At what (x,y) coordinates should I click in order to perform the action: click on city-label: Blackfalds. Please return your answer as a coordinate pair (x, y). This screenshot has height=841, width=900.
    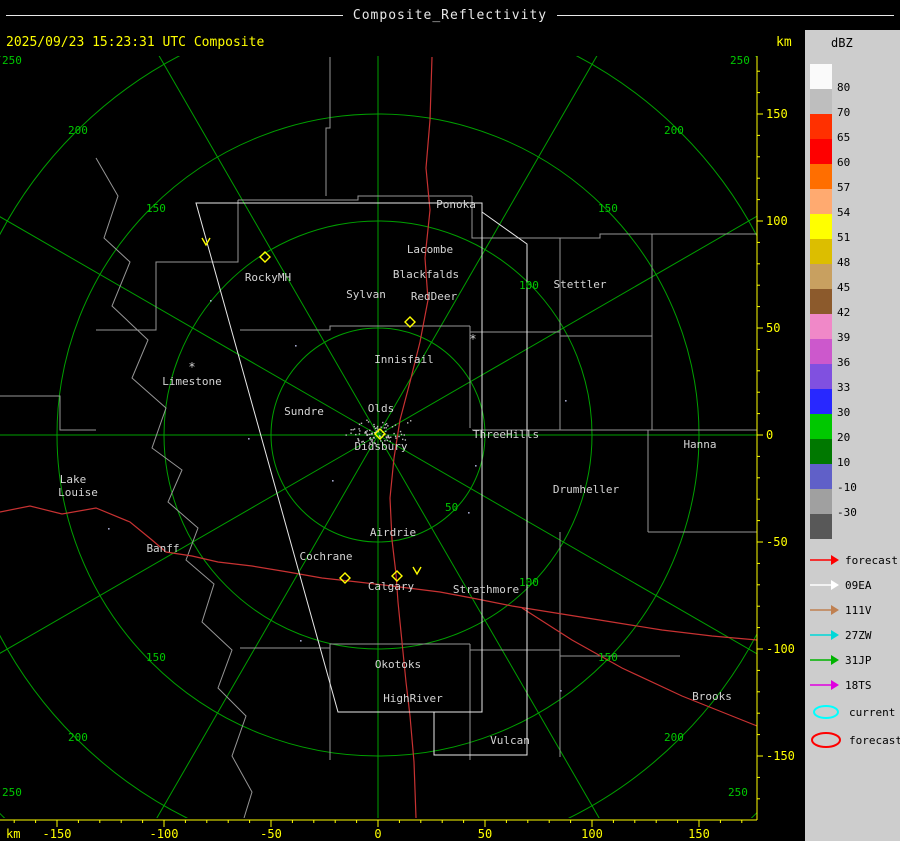
    Looking at the image, I should click on (426, 274).